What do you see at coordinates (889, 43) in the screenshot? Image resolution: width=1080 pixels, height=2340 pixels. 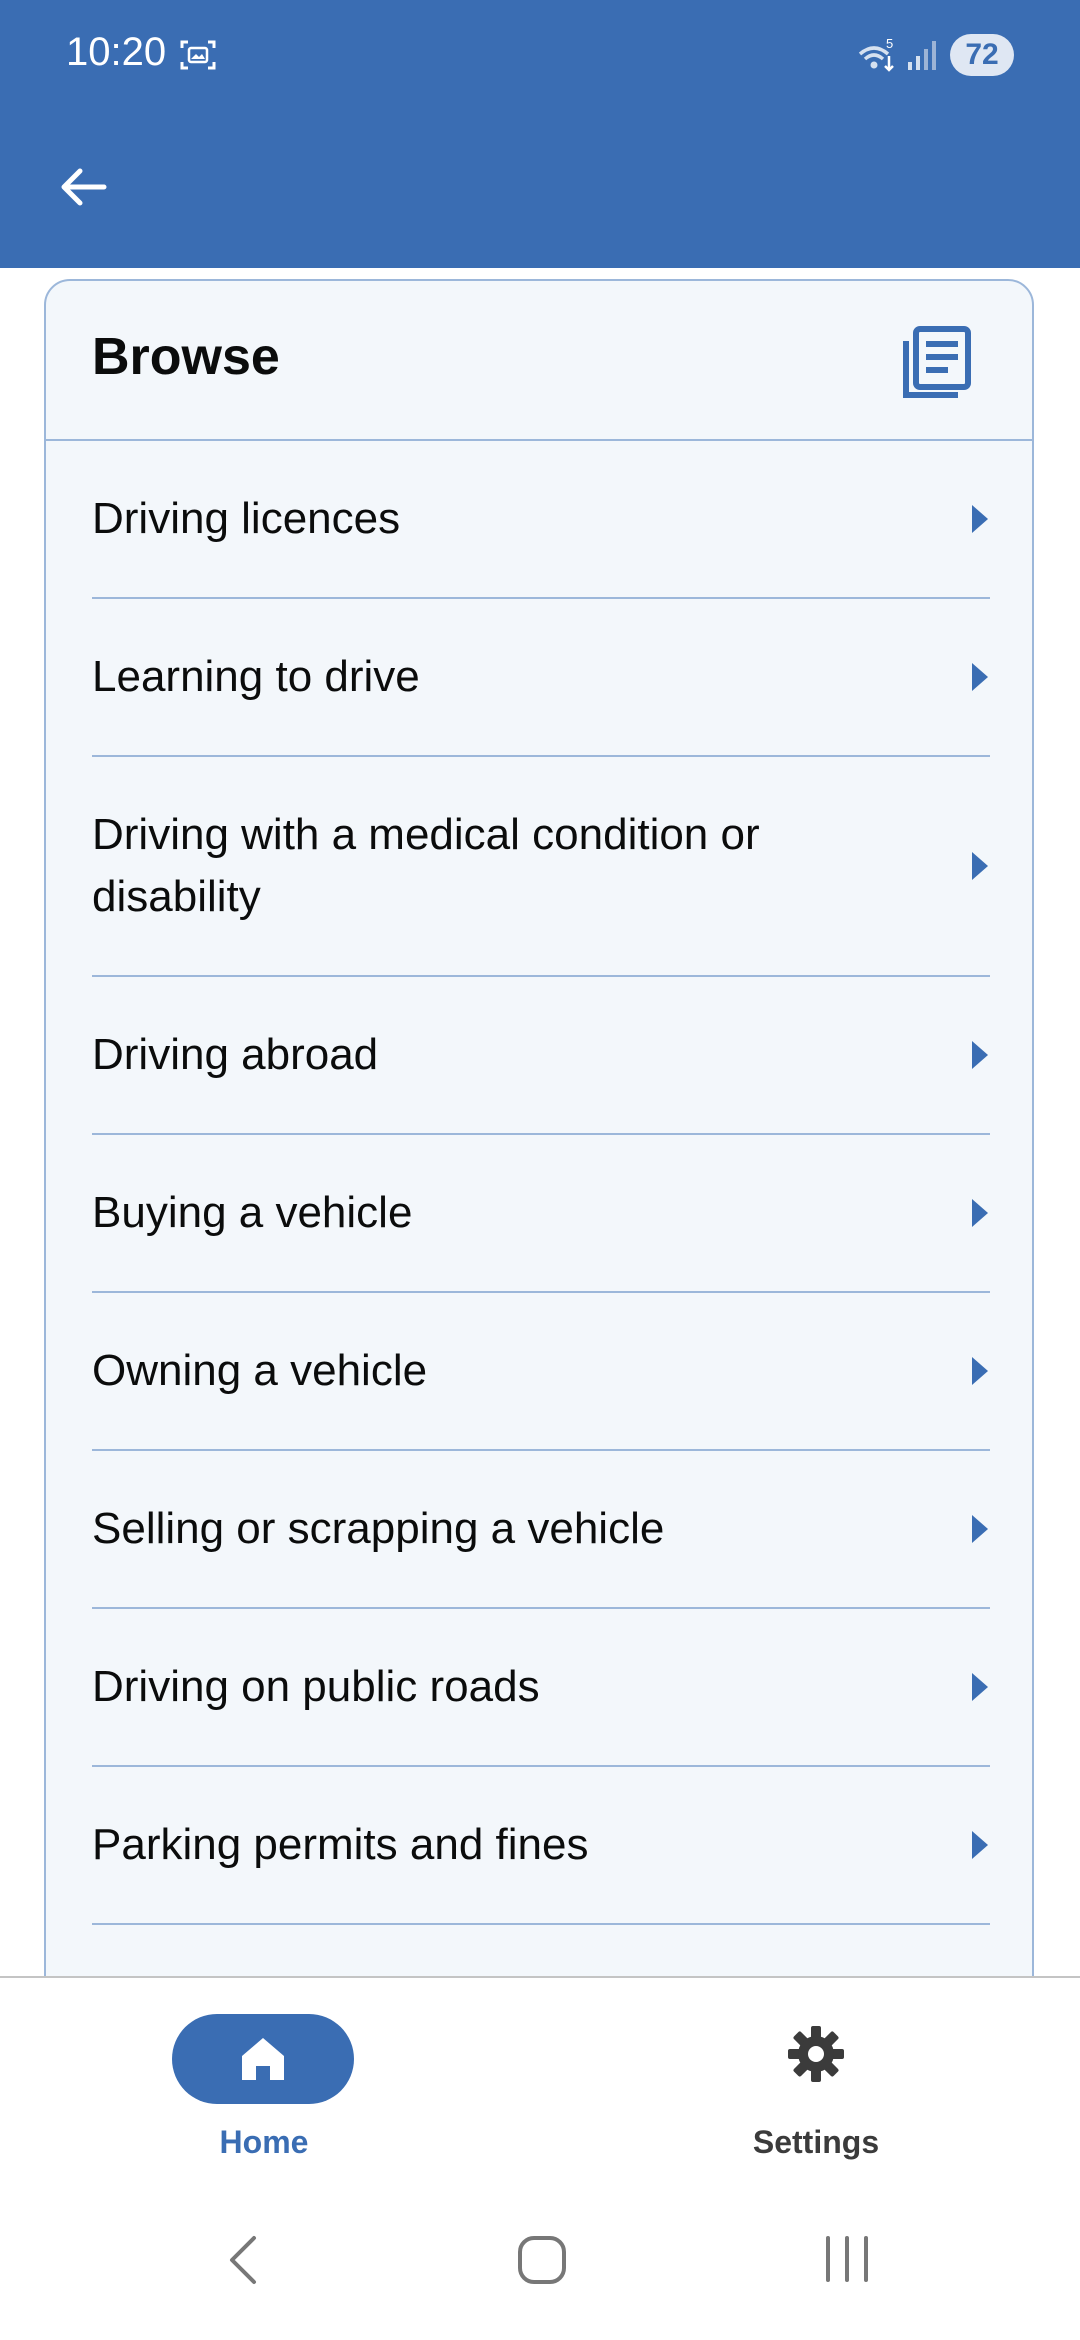 I see `wifi-badge: 5` at bounding box center [889, 43].